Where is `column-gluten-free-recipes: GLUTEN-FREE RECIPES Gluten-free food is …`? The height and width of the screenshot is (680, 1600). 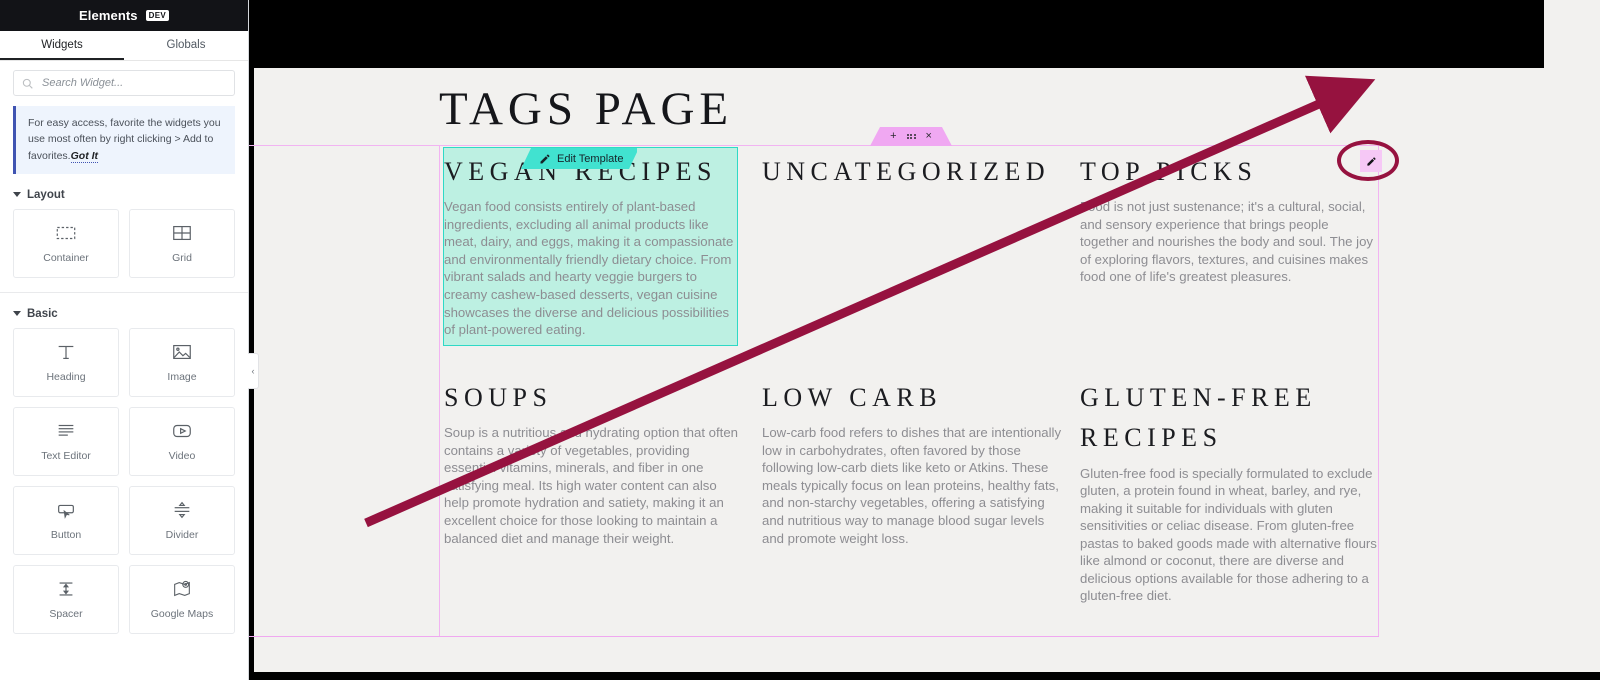
column-gluten-free-recipes: GLUTEN-FREE RECIPES Gluten-free food is … is located at coordinates (1229, 491).